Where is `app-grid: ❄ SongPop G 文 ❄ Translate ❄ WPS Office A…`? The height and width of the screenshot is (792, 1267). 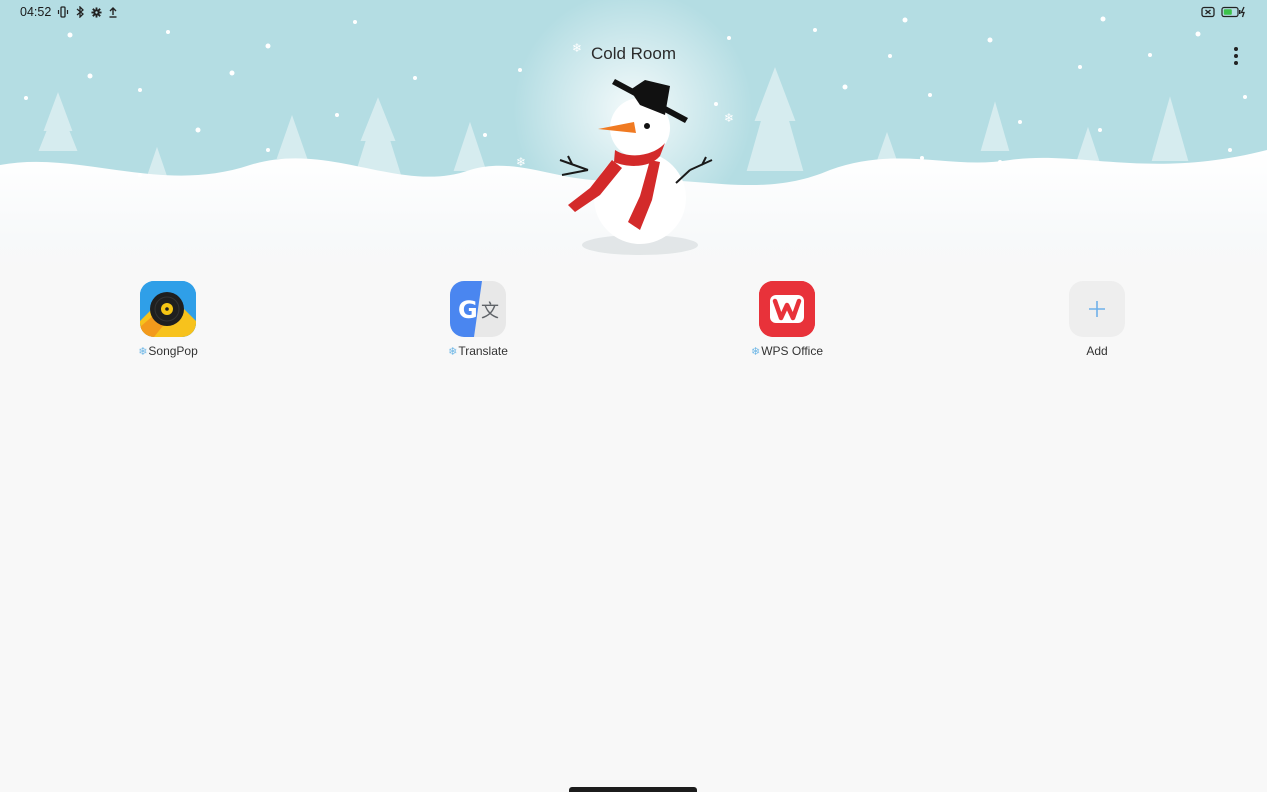
app-grid: ❄ SongPop G 文 ❄ Translate ❄ WPS Office A… is located at coordinates (633, 326).